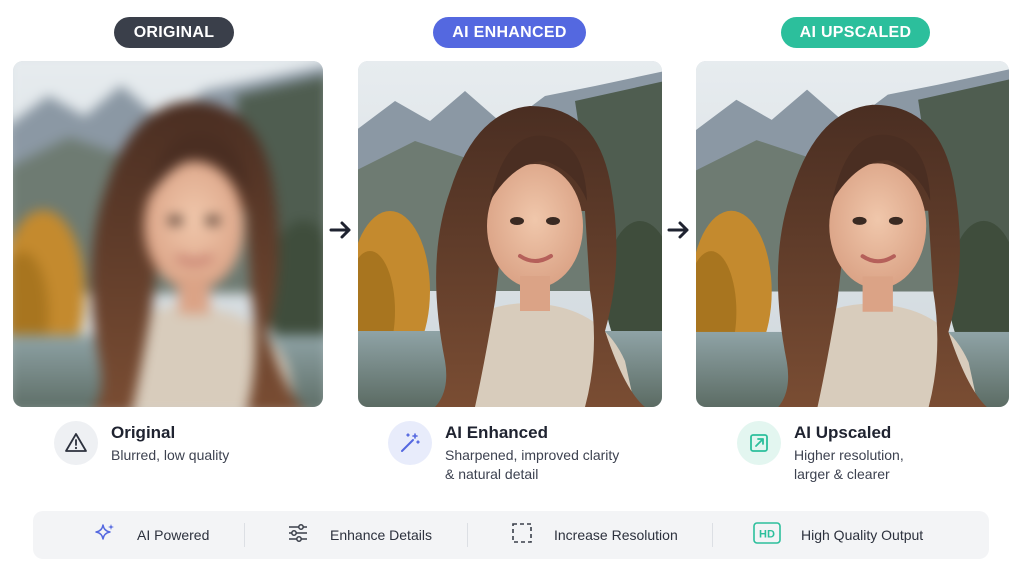  I want to click on svg-text: HD, so click(767, 534).